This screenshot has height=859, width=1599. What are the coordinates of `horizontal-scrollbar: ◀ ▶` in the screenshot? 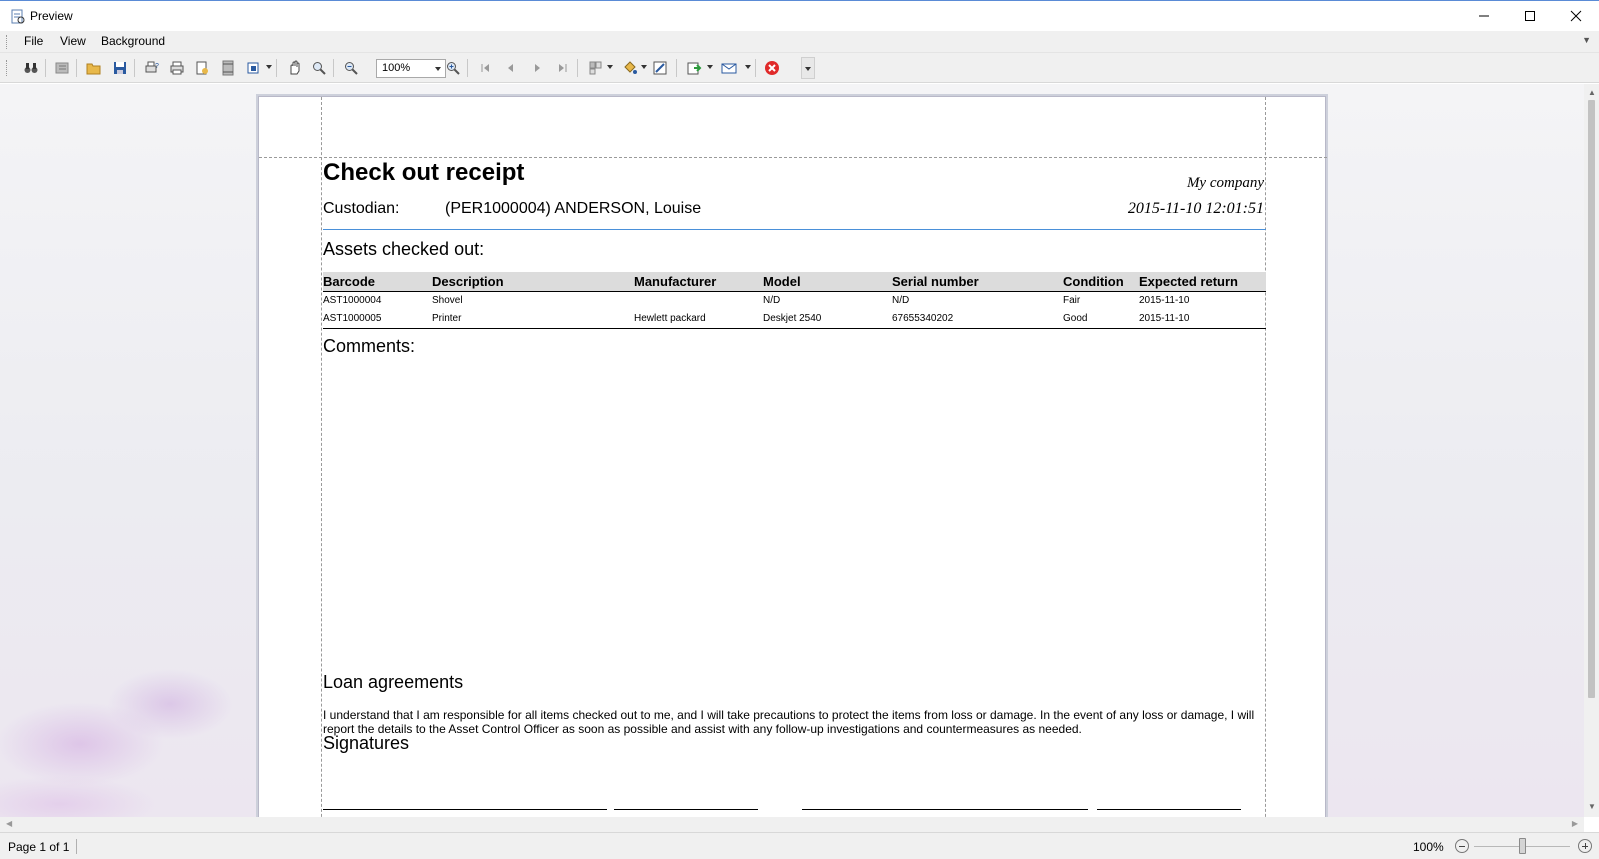 It's located at (792, 824).